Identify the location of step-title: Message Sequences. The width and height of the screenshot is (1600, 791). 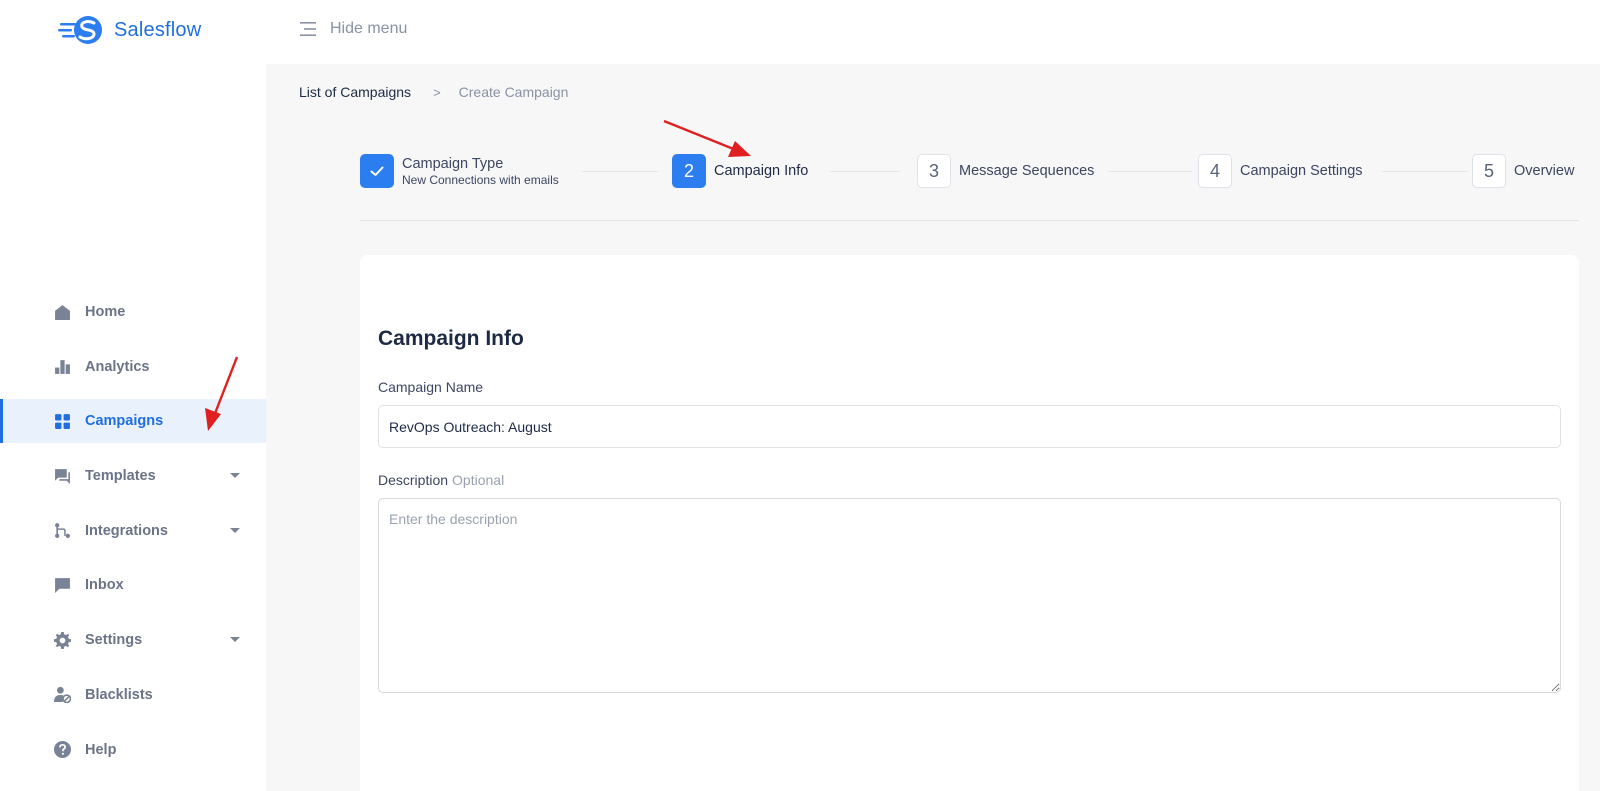
(1027, 171).